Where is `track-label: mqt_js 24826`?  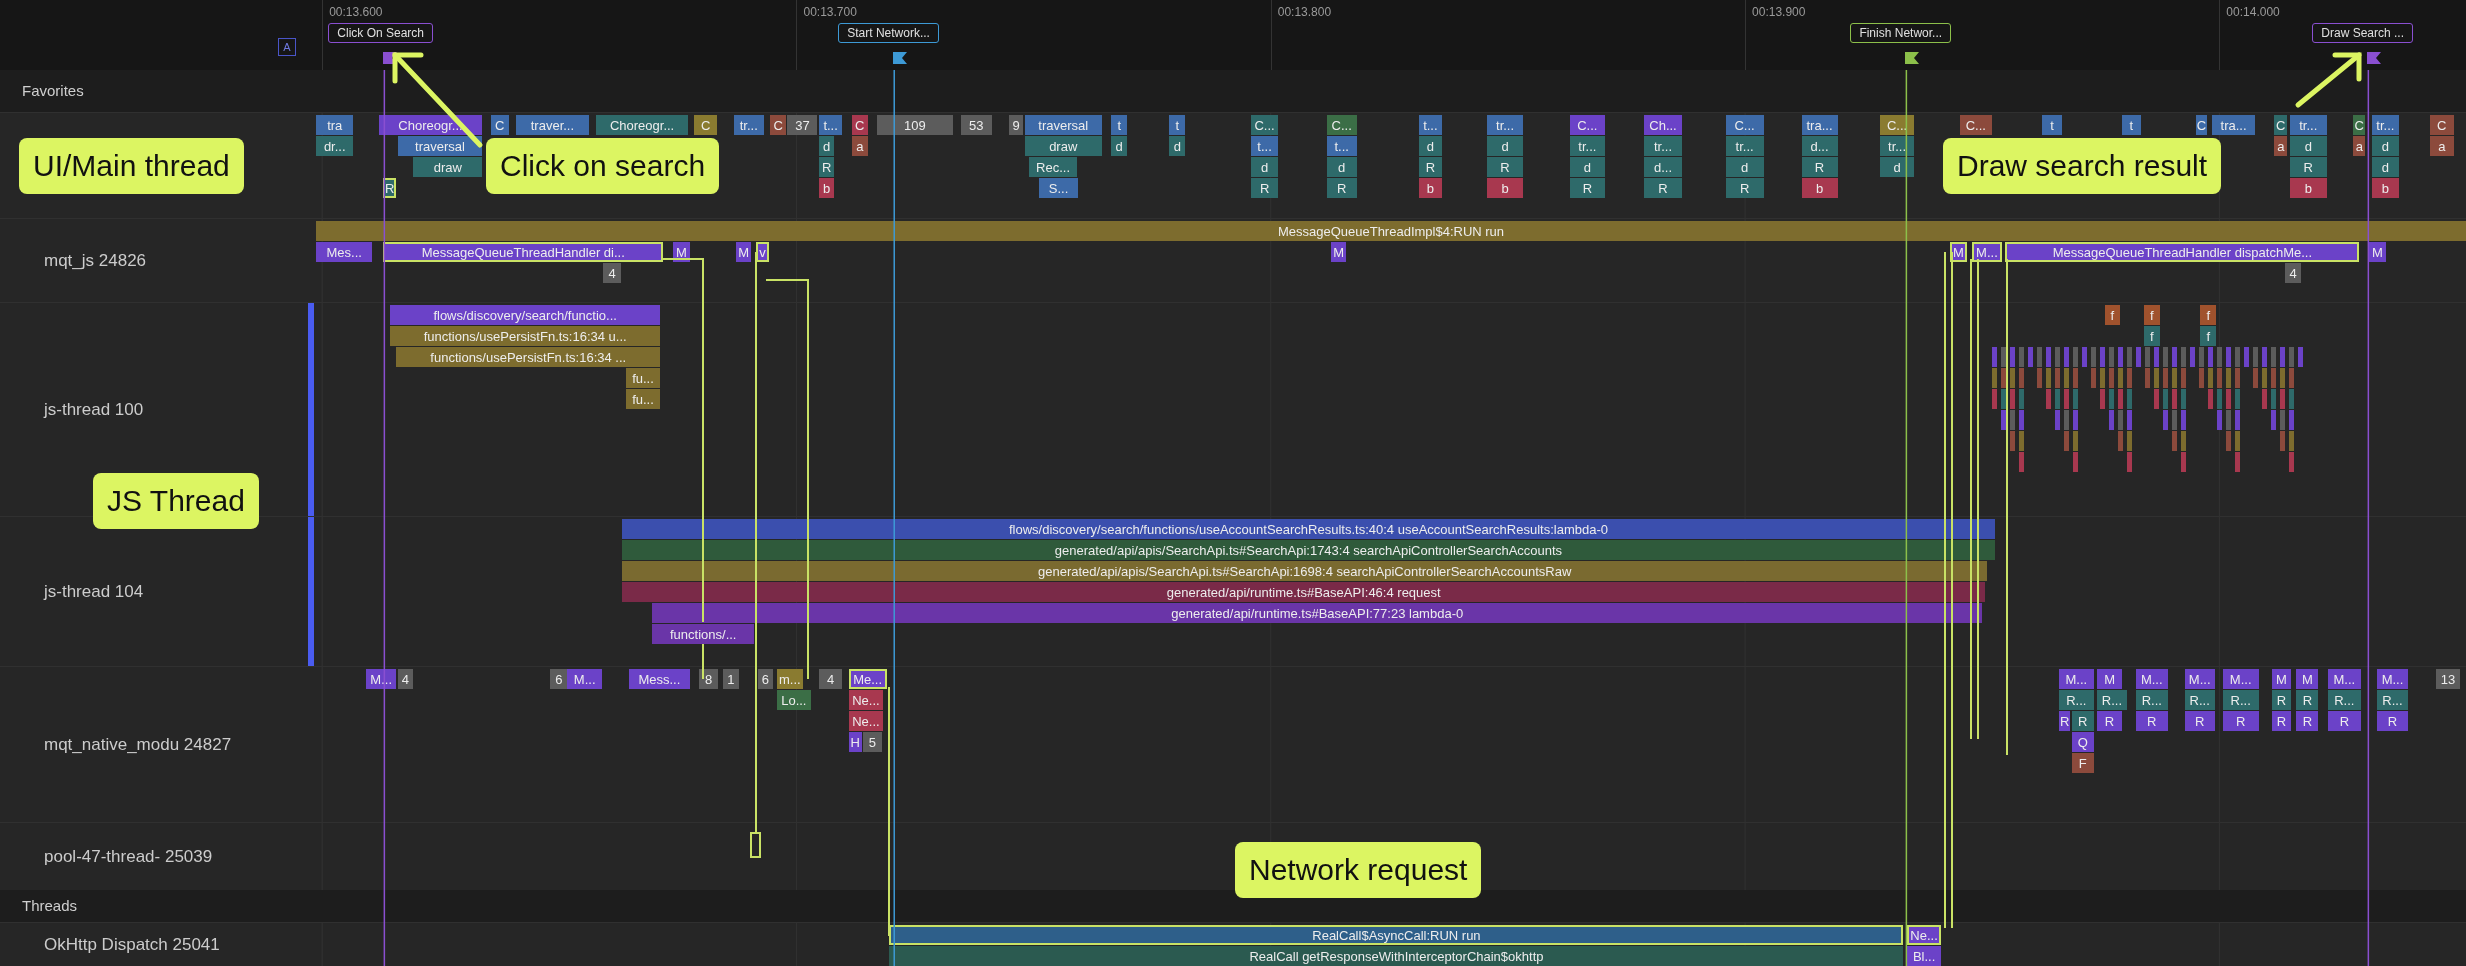
track-label: mqt_js 24826 is located at coordinates (95, 260).